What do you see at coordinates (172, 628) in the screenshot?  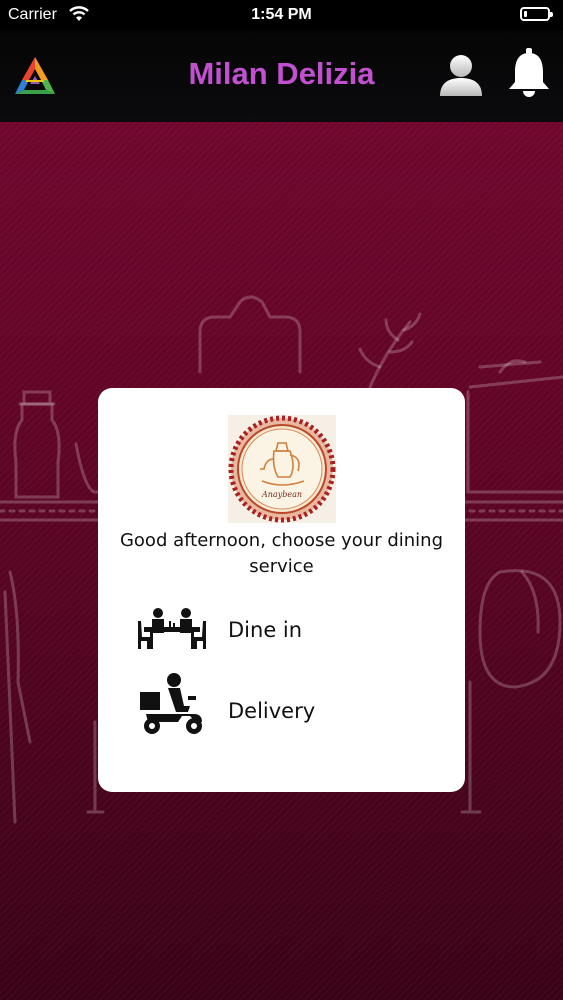 I see `dine-in-icon` at bounding box center [172, 628].